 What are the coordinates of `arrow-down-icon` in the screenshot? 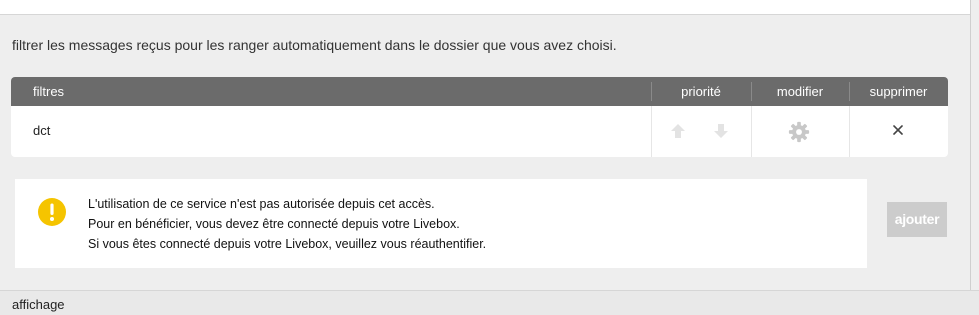 It's located at (721, 131).